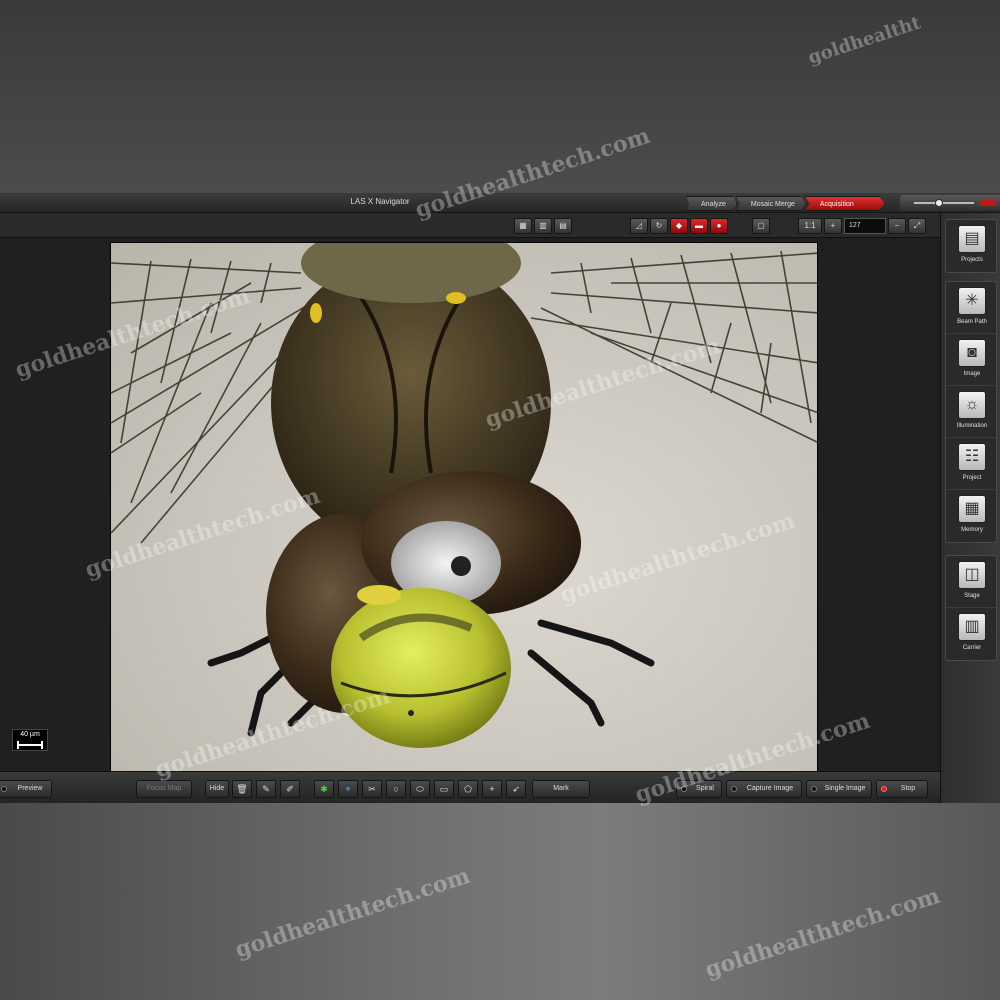  I want to click on carrier-icon: ▥, so click(972, 627).